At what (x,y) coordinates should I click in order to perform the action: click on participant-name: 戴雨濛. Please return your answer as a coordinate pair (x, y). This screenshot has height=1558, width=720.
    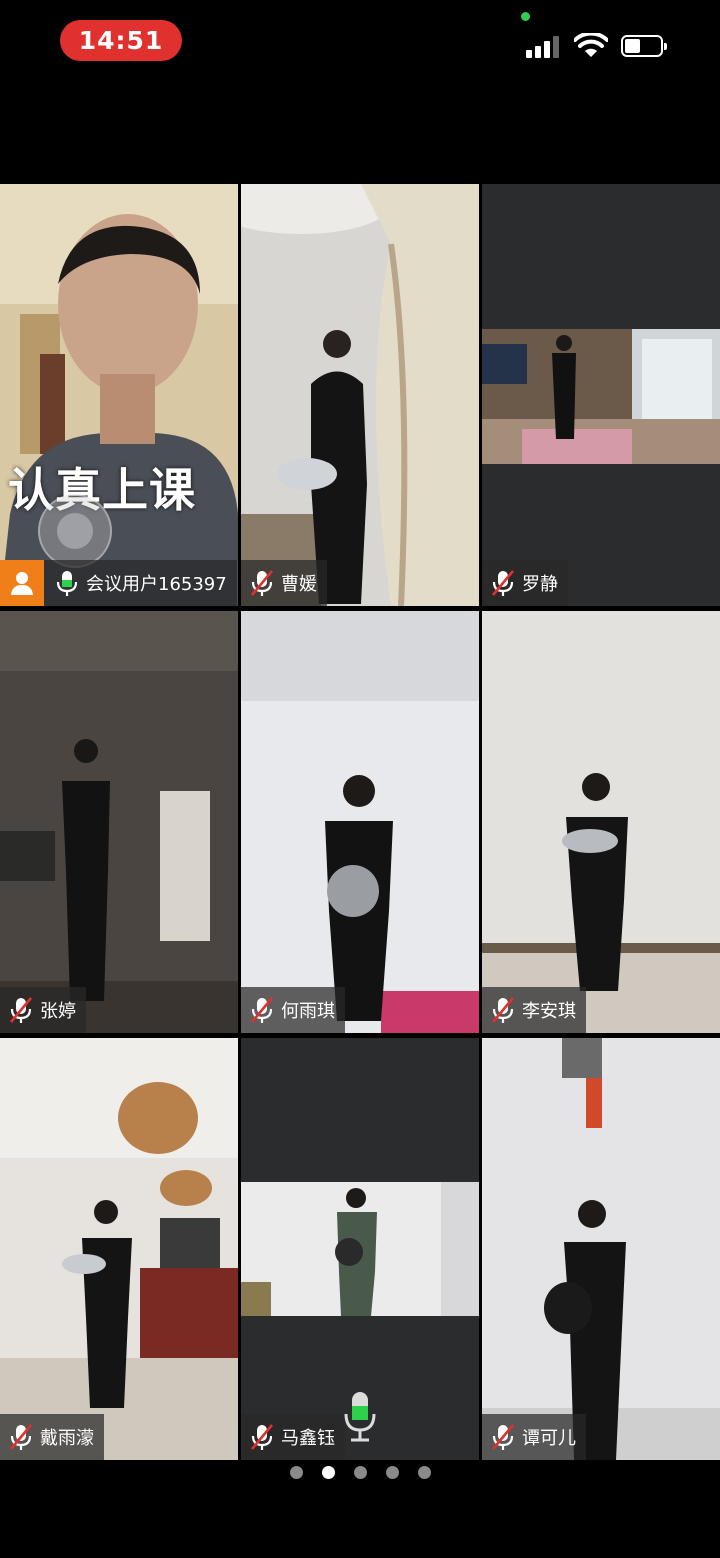
    Looking at the image, I should click on (67, 1438).